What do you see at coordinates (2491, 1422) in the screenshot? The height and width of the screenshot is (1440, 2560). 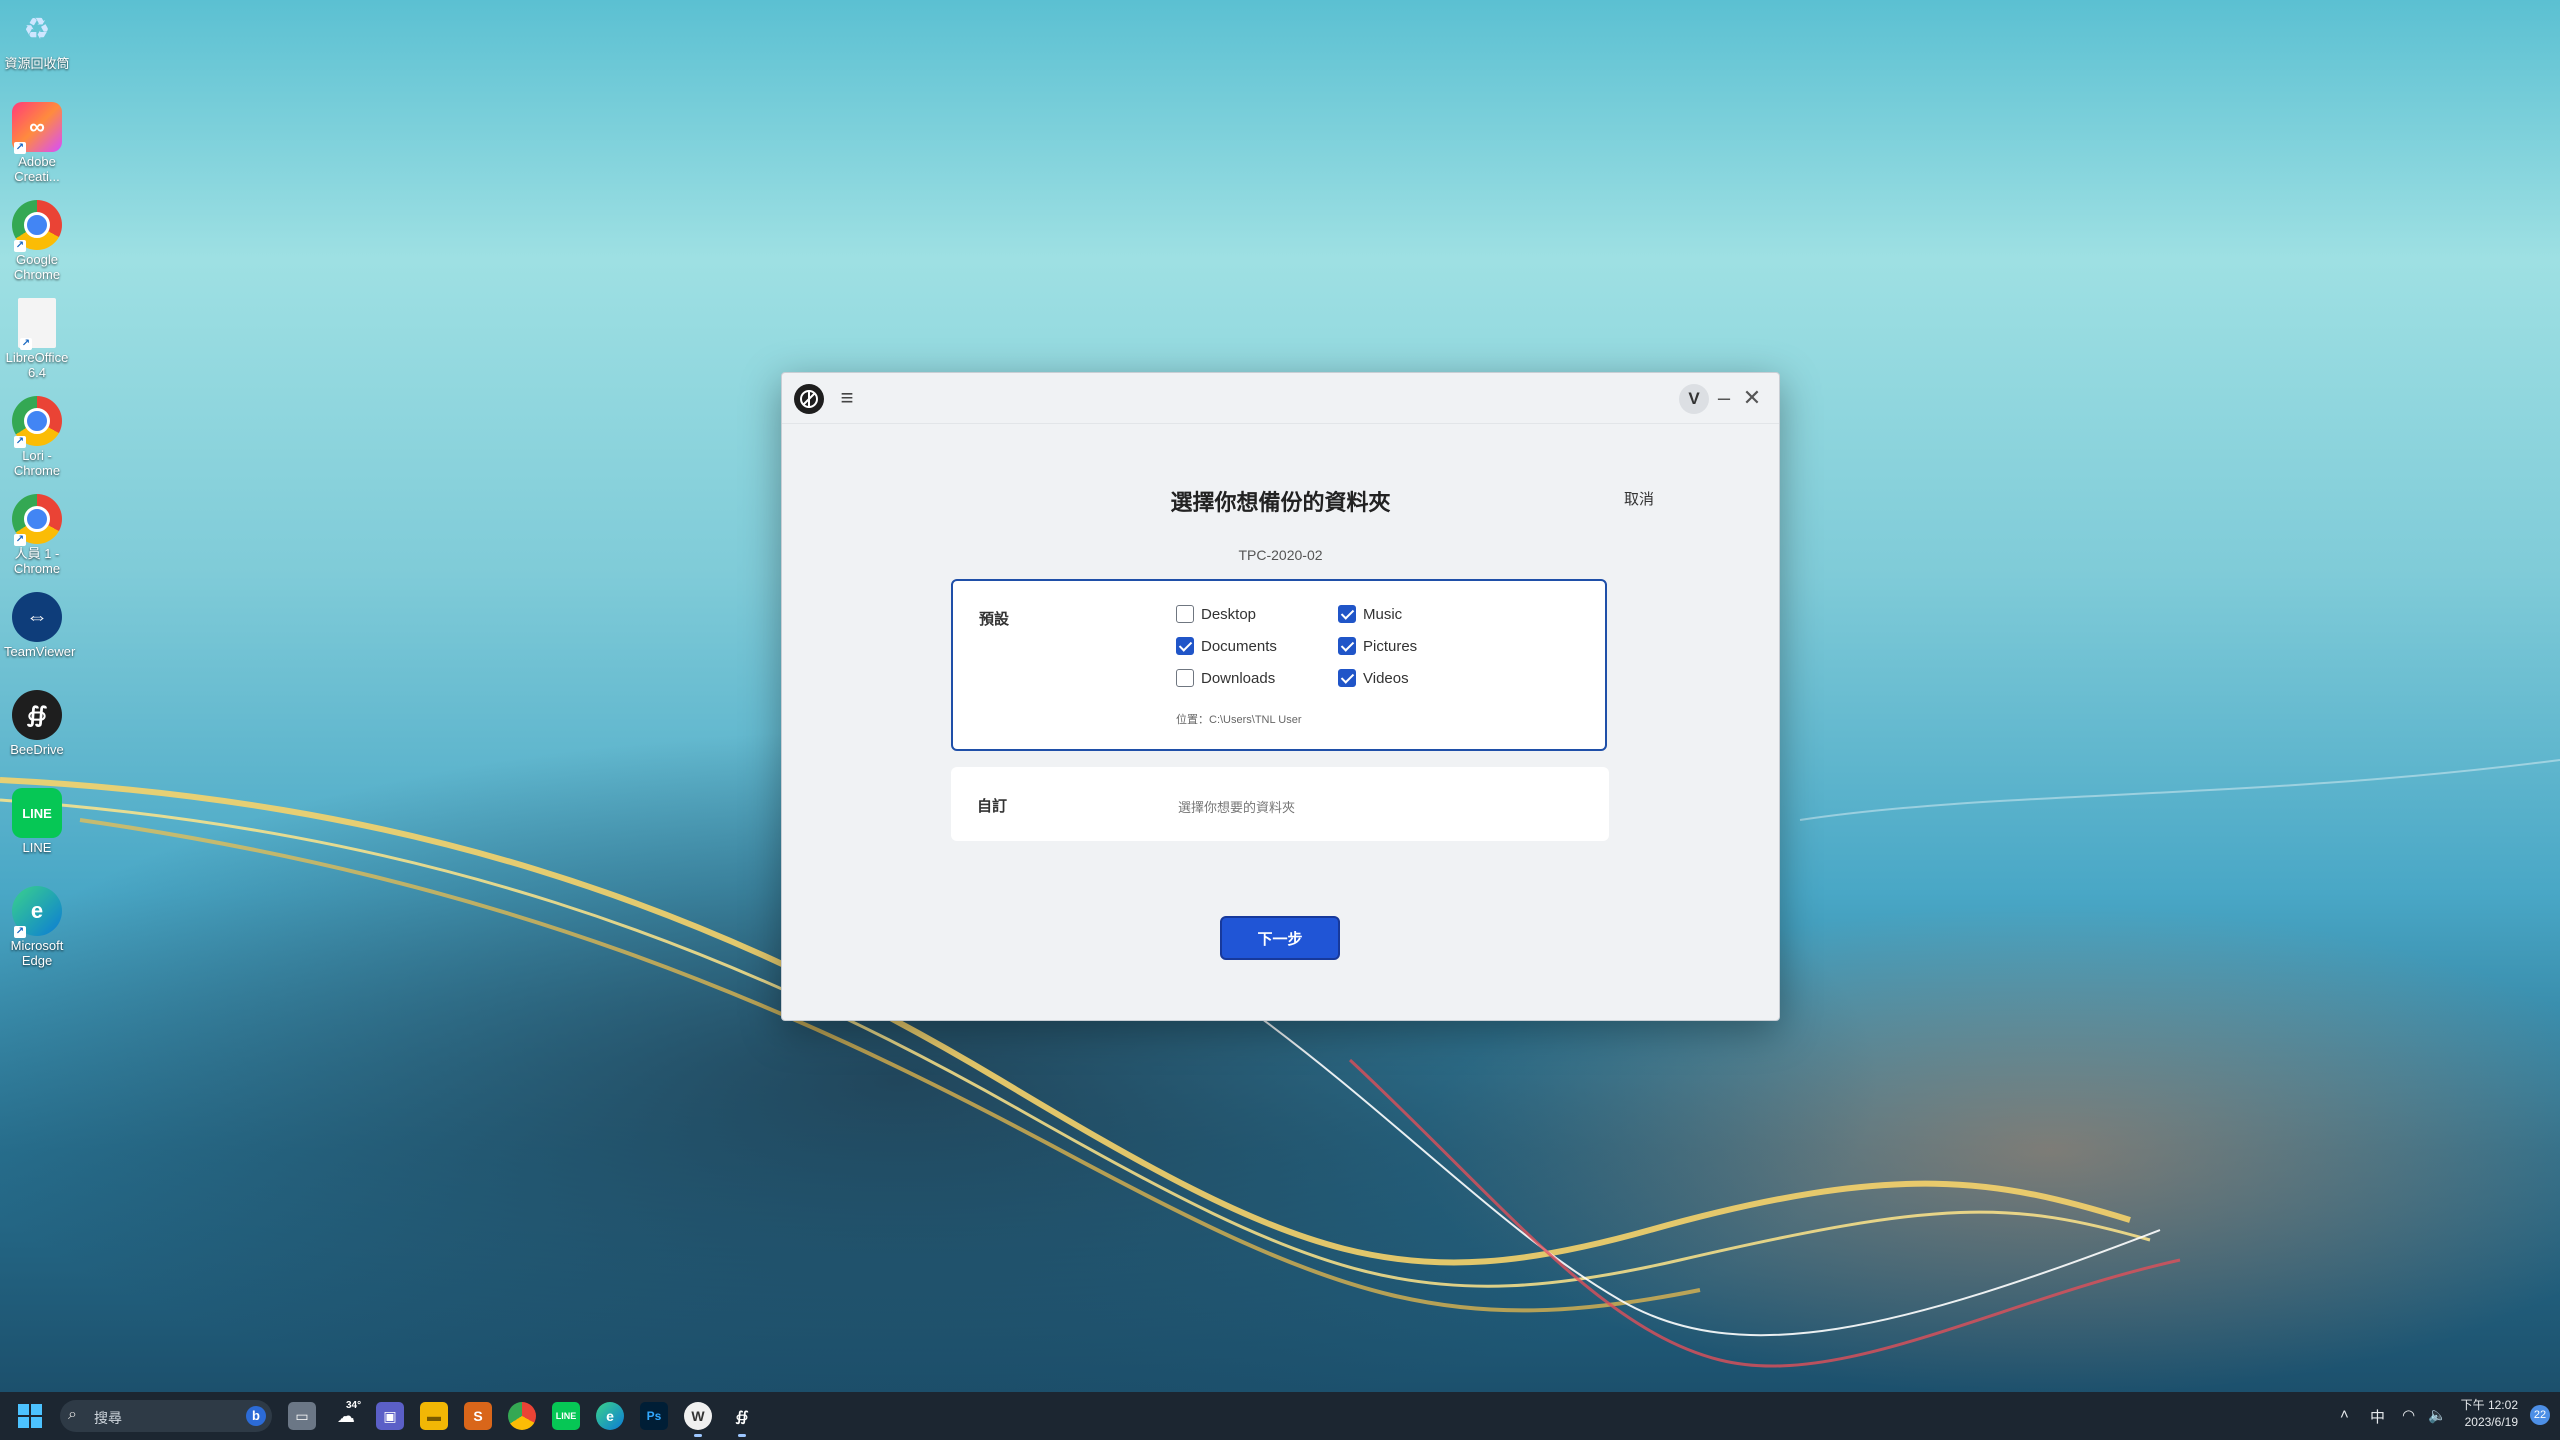 I see `clock-date: 2023/6/19` at bounding box center [2491, 1422].